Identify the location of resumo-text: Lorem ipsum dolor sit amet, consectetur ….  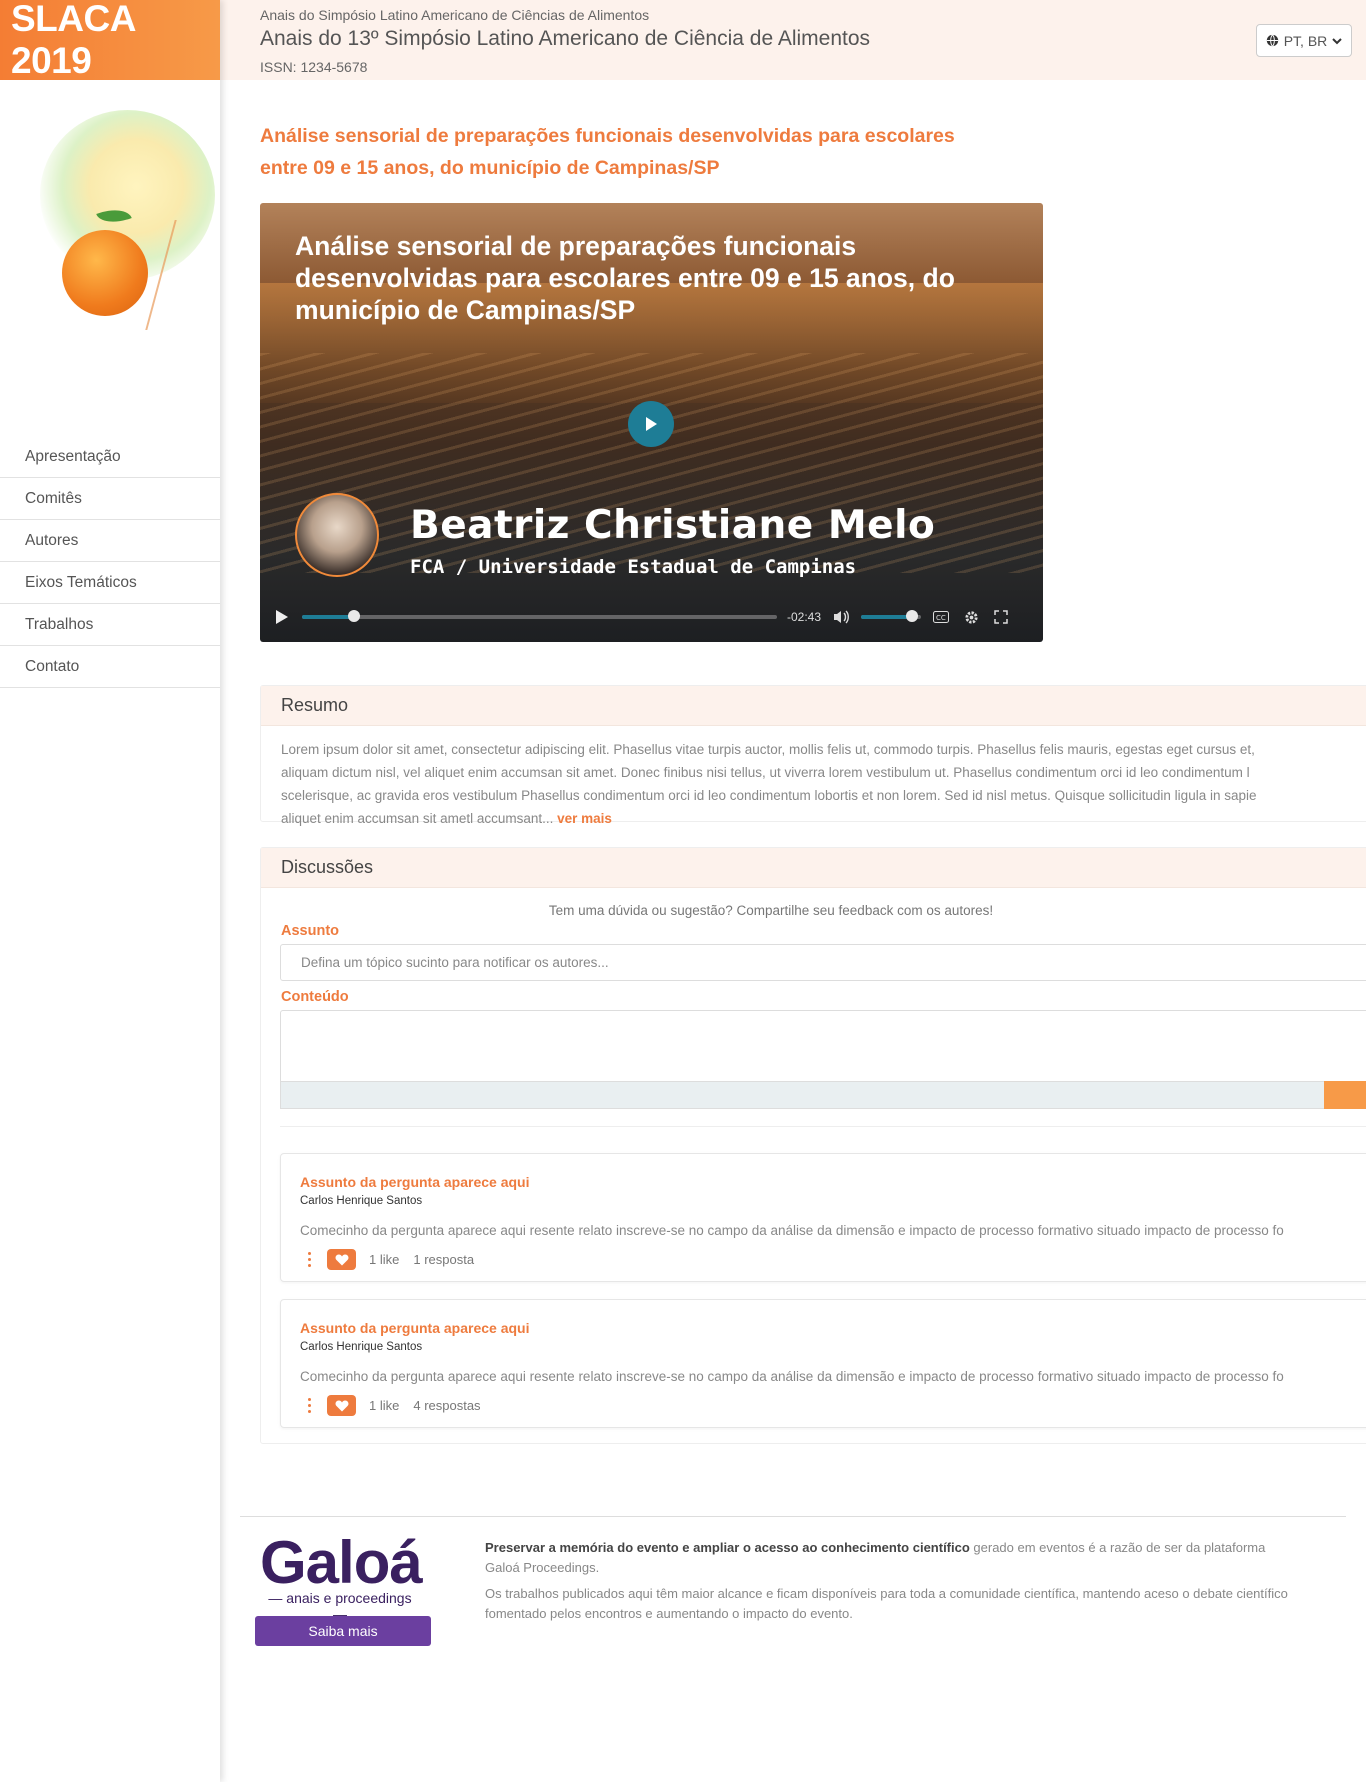
(813, 784).